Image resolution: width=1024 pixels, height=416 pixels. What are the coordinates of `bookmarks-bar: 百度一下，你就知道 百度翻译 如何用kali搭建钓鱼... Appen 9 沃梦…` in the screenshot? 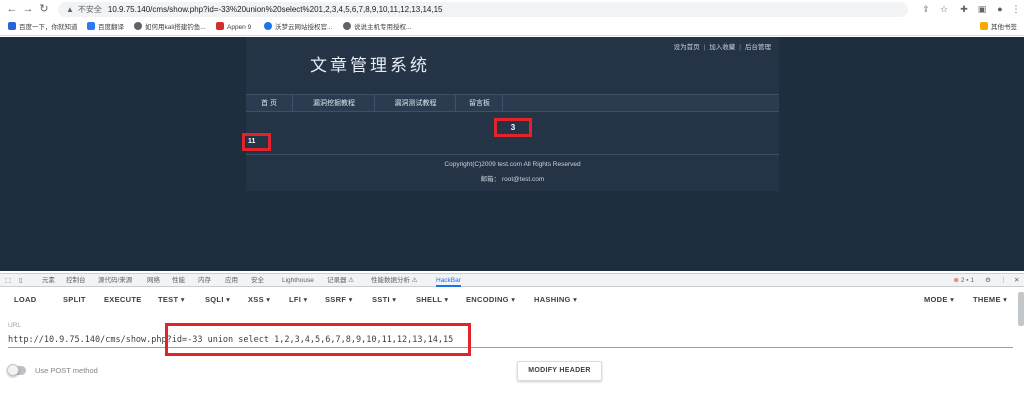 It's located at (512, 27).